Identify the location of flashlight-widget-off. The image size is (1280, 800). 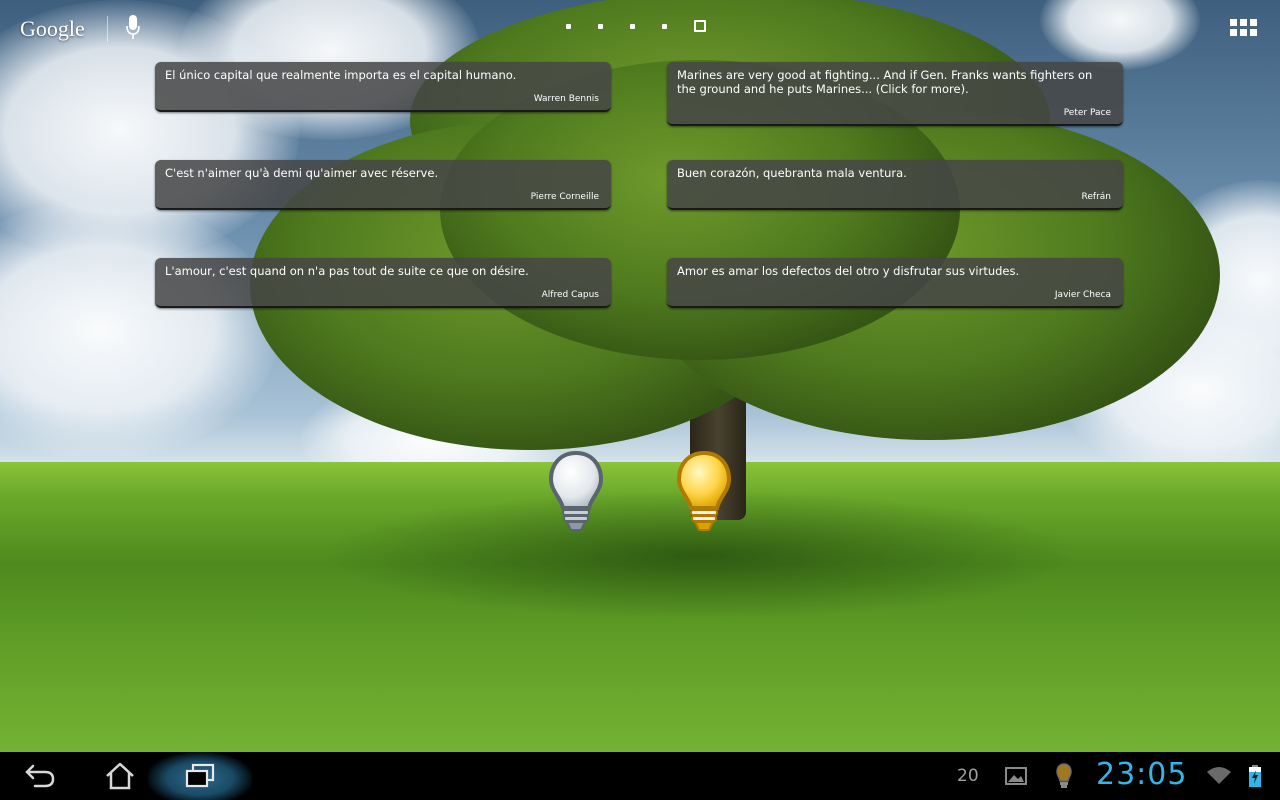
(576, 494).